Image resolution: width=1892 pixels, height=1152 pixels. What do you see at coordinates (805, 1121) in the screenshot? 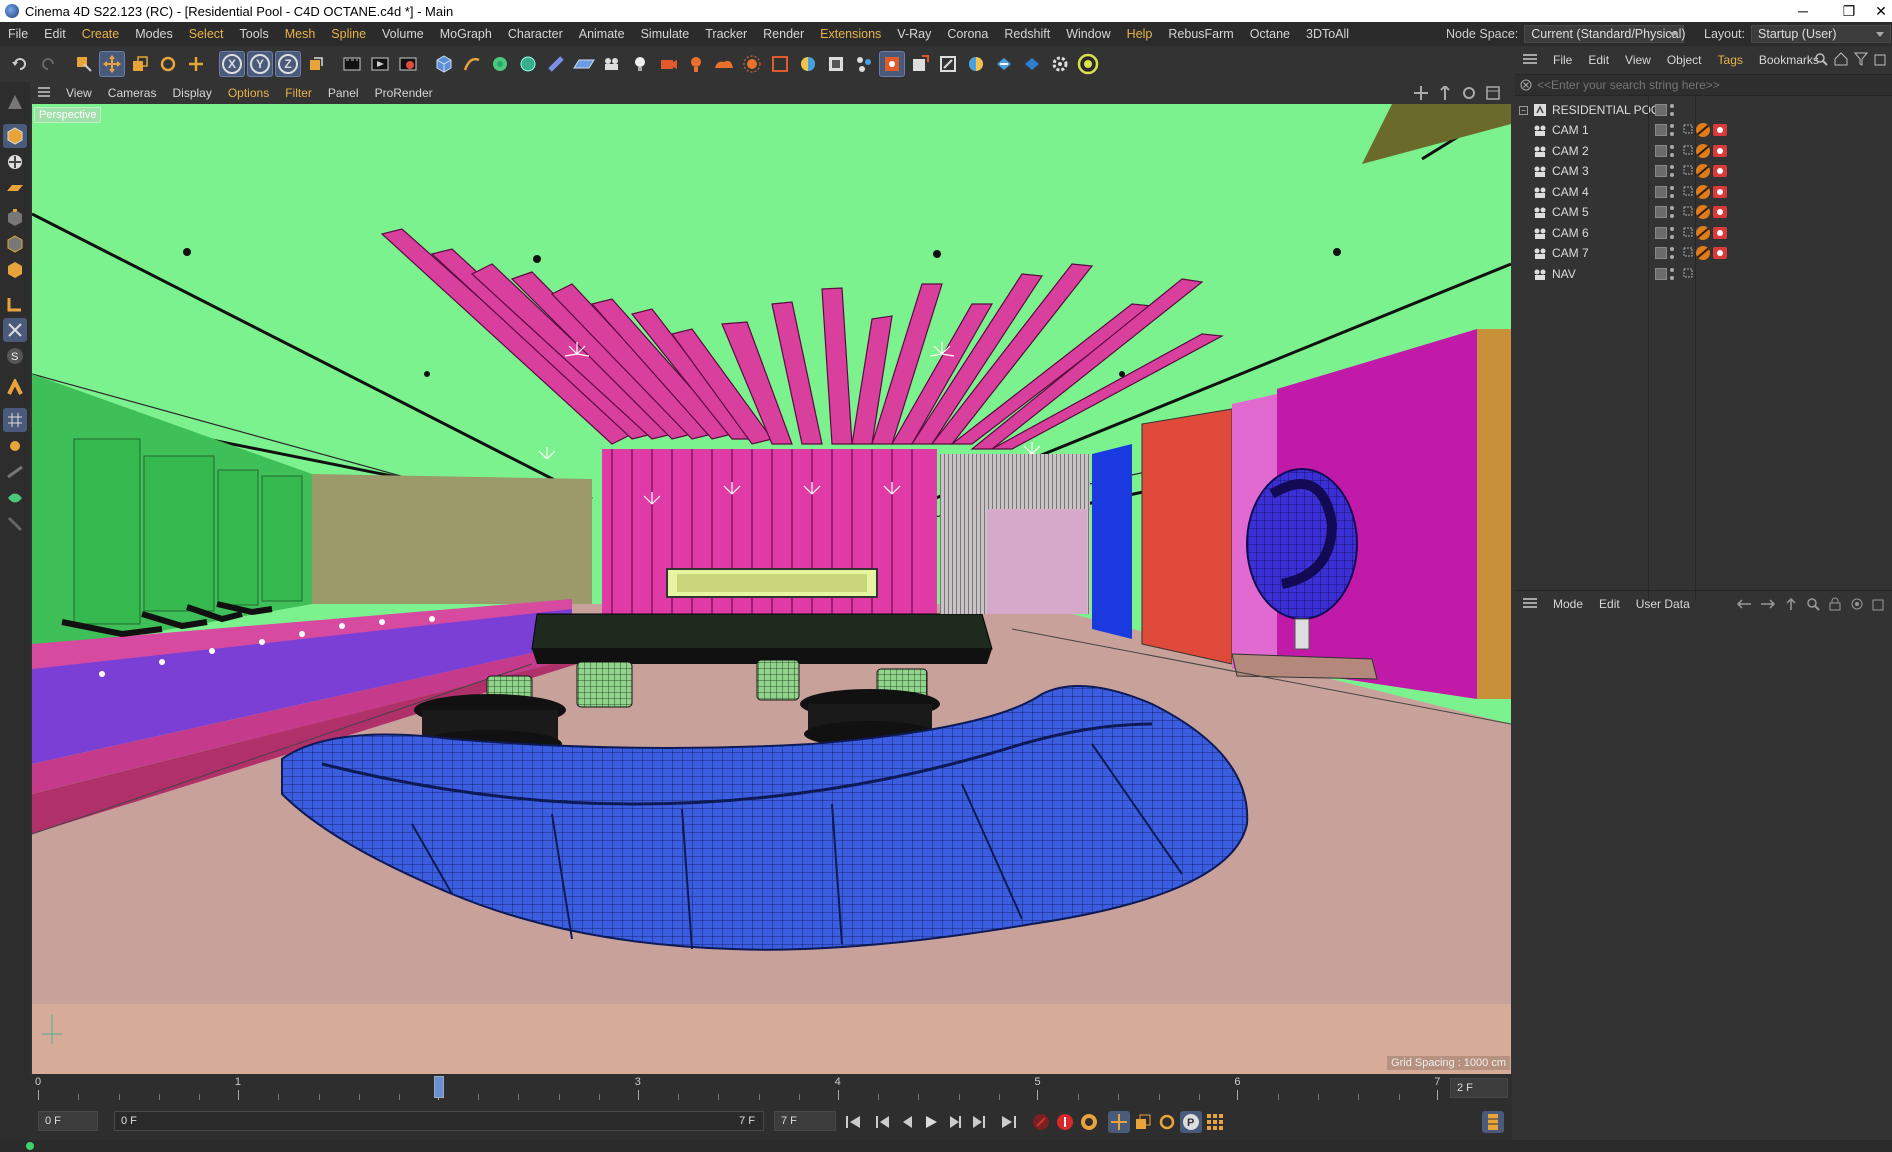
I see `end-frame-field: 7 F` at bounding box center [805, 1121].